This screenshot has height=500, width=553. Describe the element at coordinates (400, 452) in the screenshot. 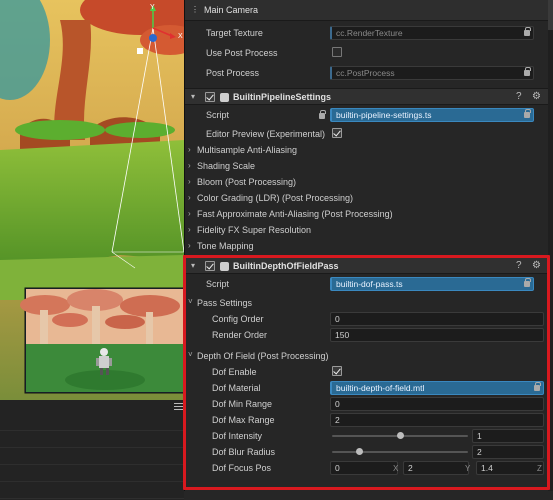

I see `dof-blur-radius-slider` at that location.